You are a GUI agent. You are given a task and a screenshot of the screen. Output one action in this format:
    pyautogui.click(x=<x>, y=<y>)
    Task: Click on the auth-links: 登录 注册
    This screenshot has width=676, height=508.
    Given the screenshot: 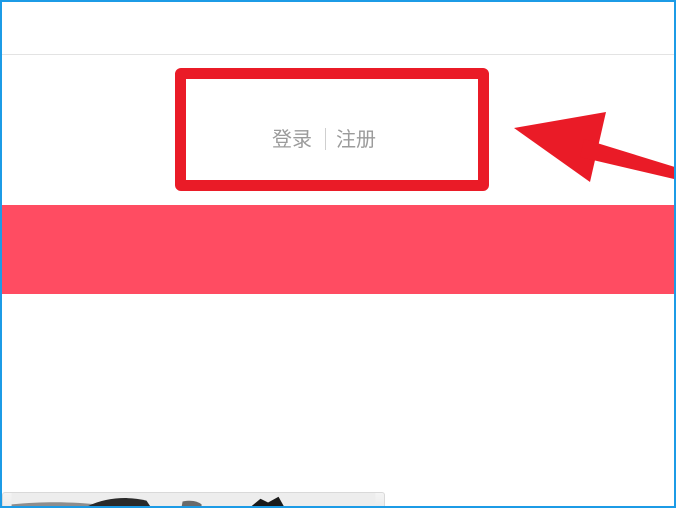 What is the action you would take?
    pyautogui.click(x=324, y=139)
    